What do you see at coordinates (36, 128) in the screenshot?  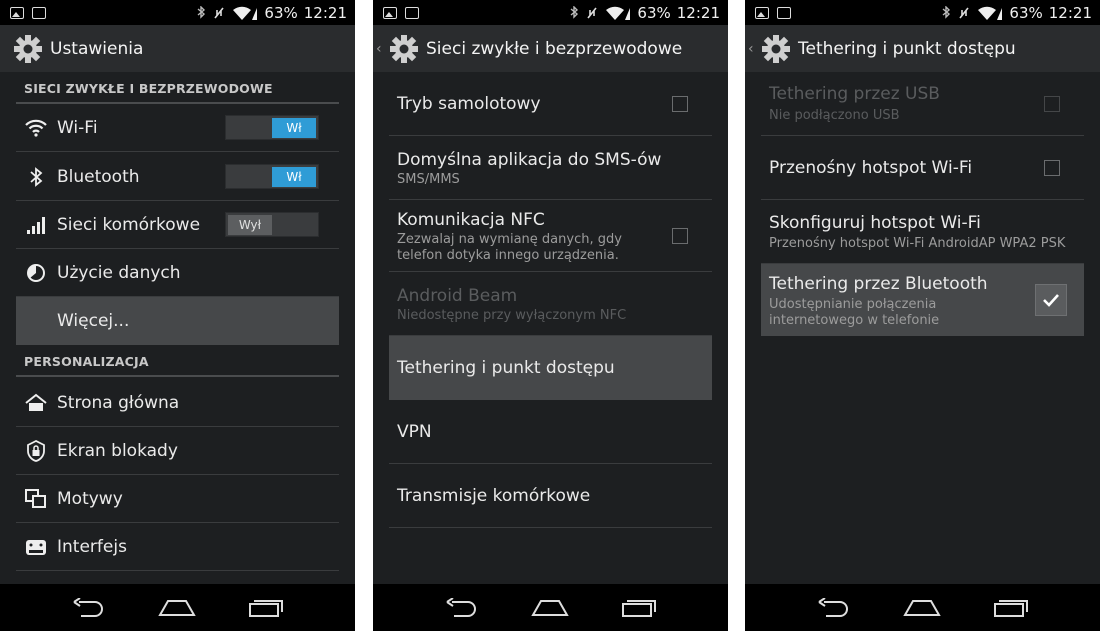 I see `wifi-icon` at bounding box center [36, 128].